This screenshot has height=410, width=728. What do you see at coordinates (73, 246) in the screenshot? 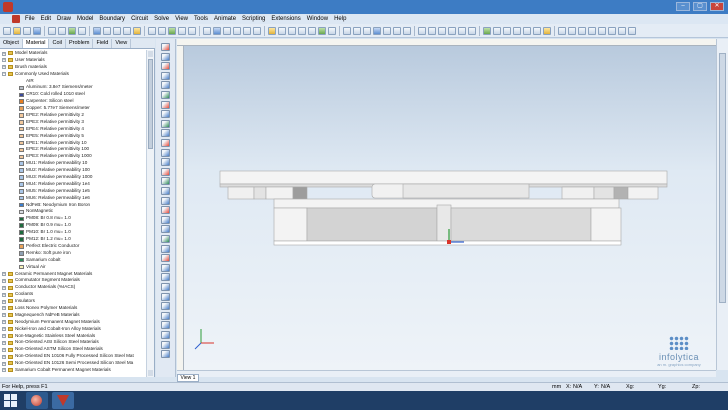
I see `tree-item: Perfect Electric Conductor` at bounding box center [73, 246].